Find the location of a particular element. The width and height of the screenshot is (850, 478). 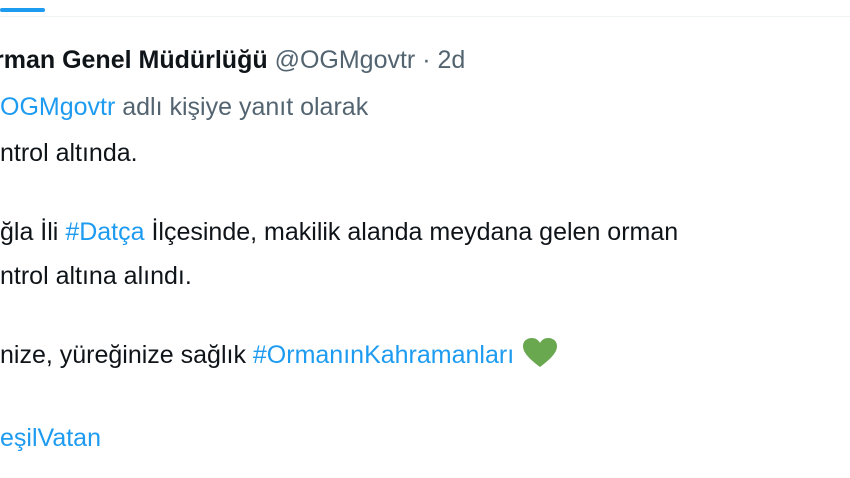

hashtag-yesilvatan-link: eşilVatan is located at coordinates (50, 438).